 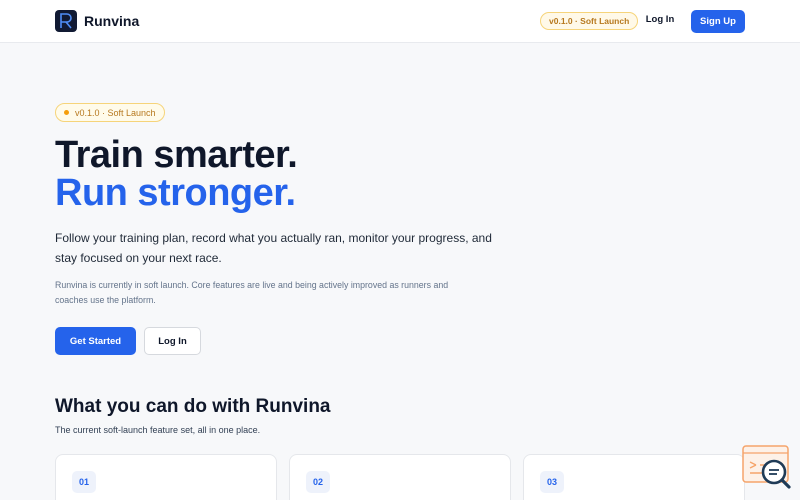 I want to click on features-title: What you can do with Runvina, so click(x=193, y=406).